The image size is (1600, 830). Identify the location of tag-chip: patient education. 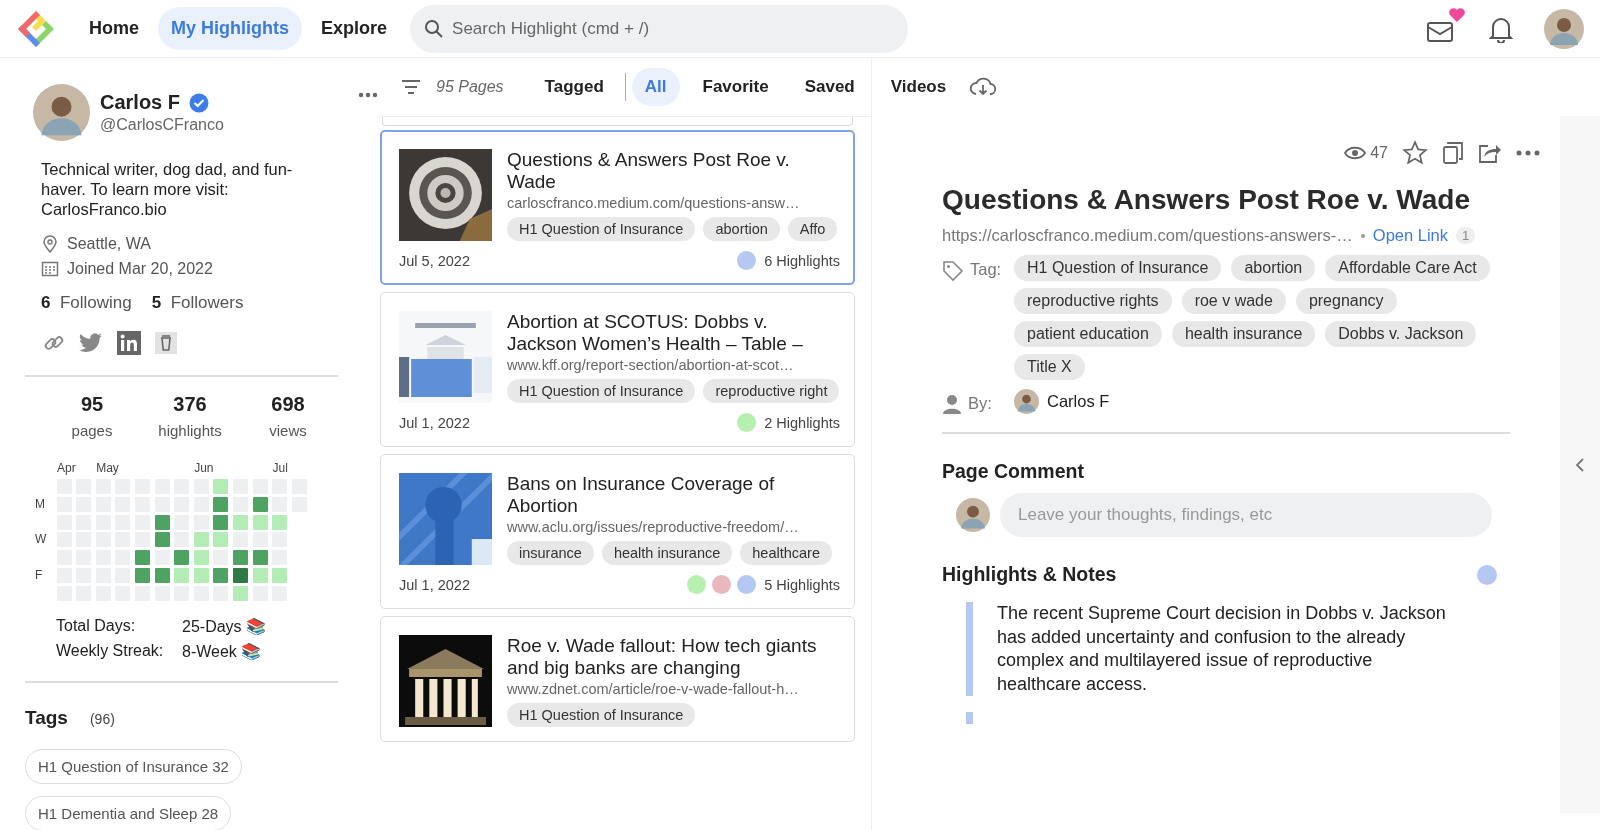
(1088, 334).